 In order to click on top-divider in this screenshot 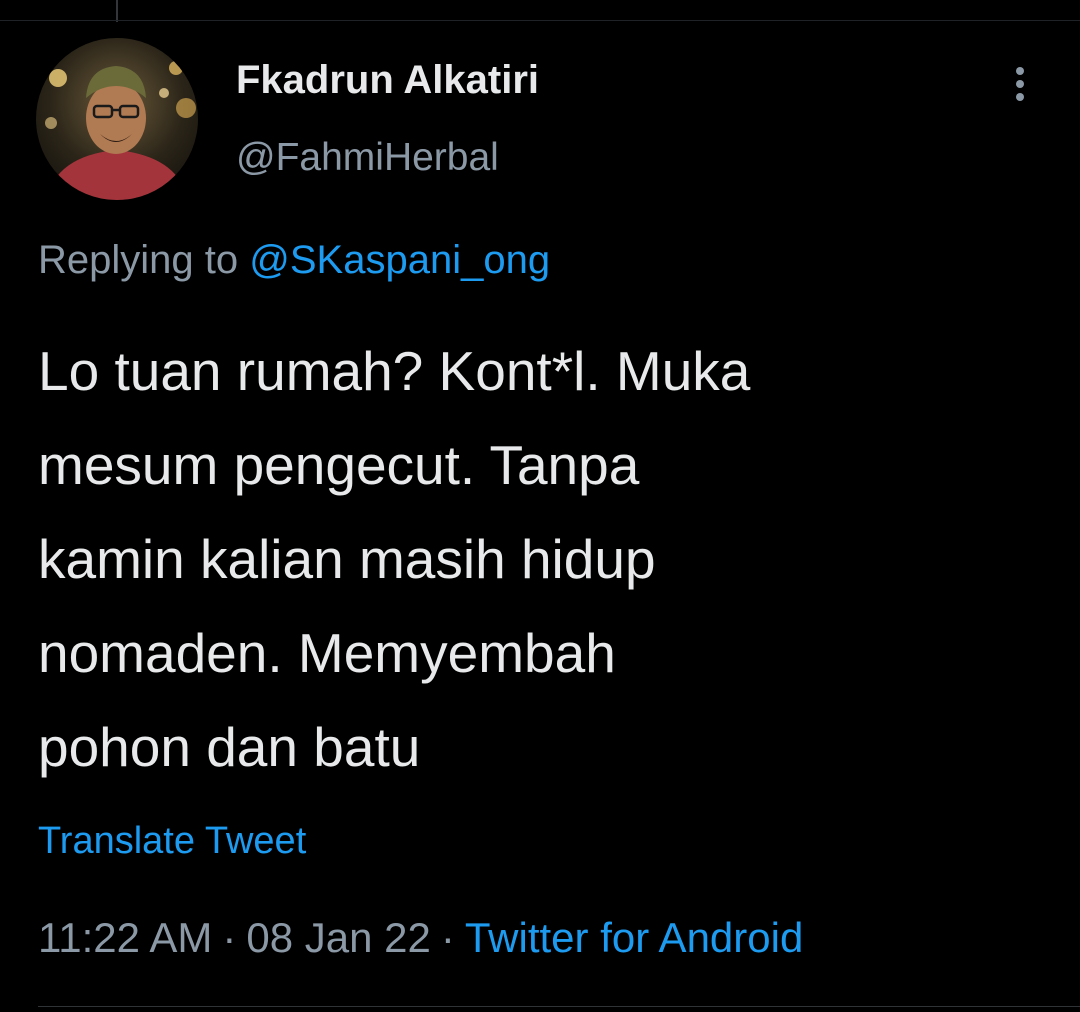, I will do `click(540, 20)`.